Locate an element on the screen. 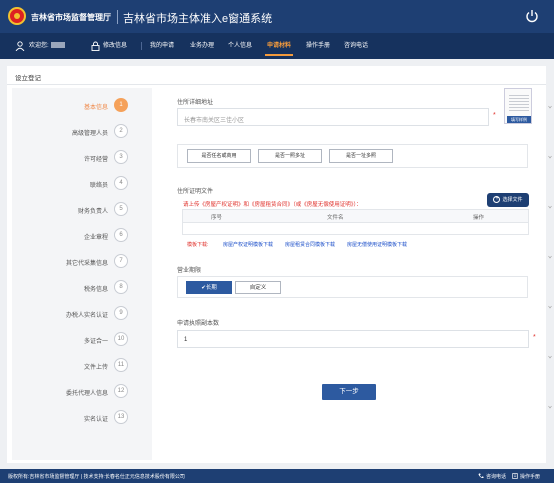 The width and height of the screenshot is (554, 483). step-number: 10 is located at coordinates (121, 339).